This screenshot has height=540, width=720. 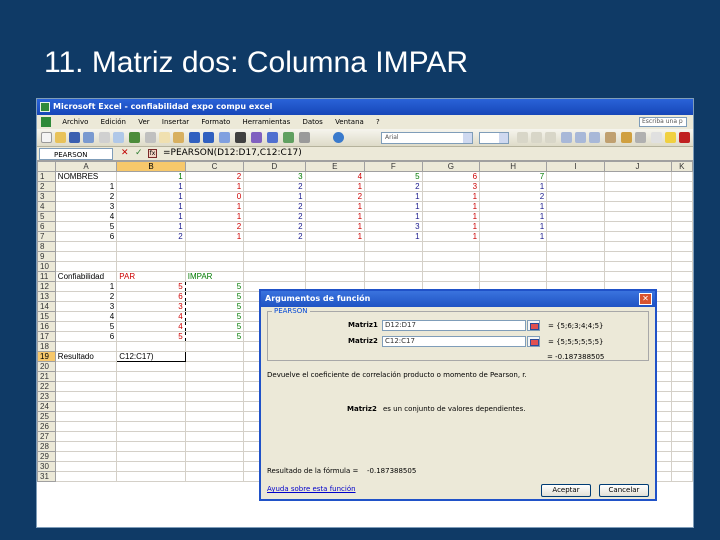 What do you see at coordinates (46, 256) in the screenshot?
I see `row-header: 9` at bounding box center [46, 256].